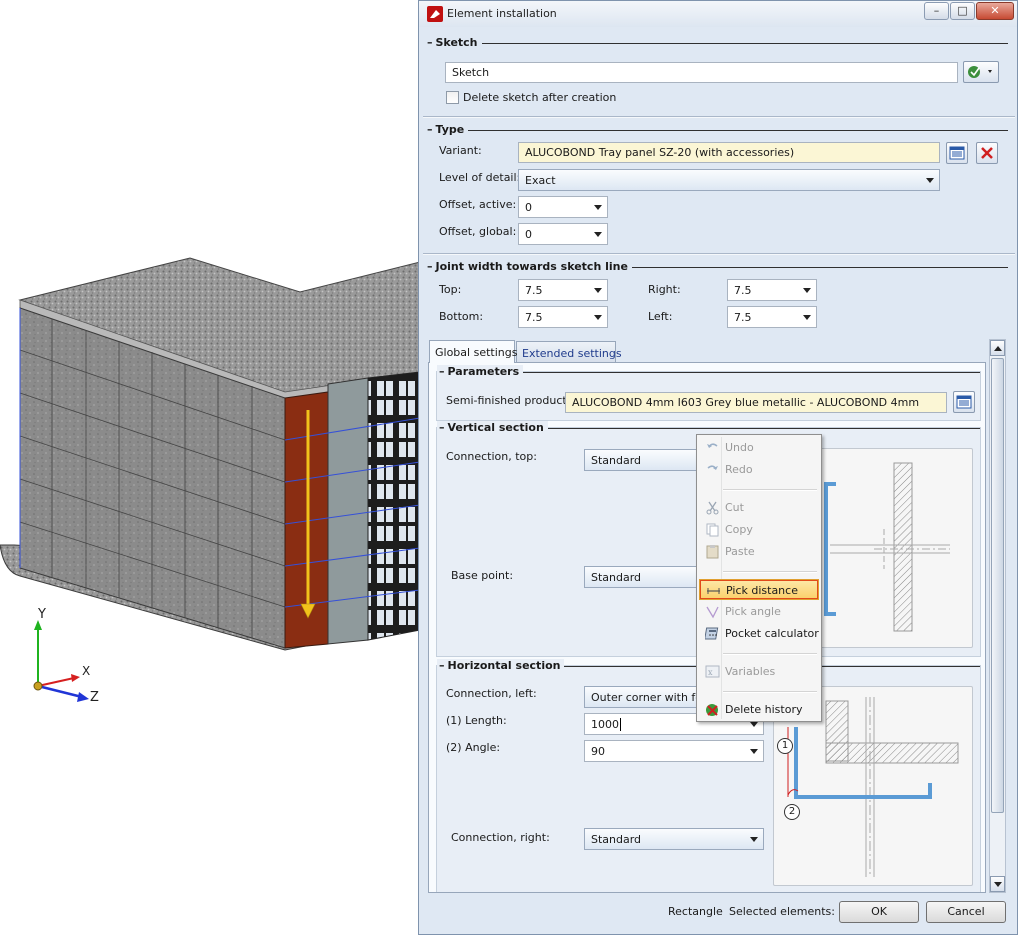  I want to click on delete-sketch-label: Delete sketch after creation, so click(540, 97).